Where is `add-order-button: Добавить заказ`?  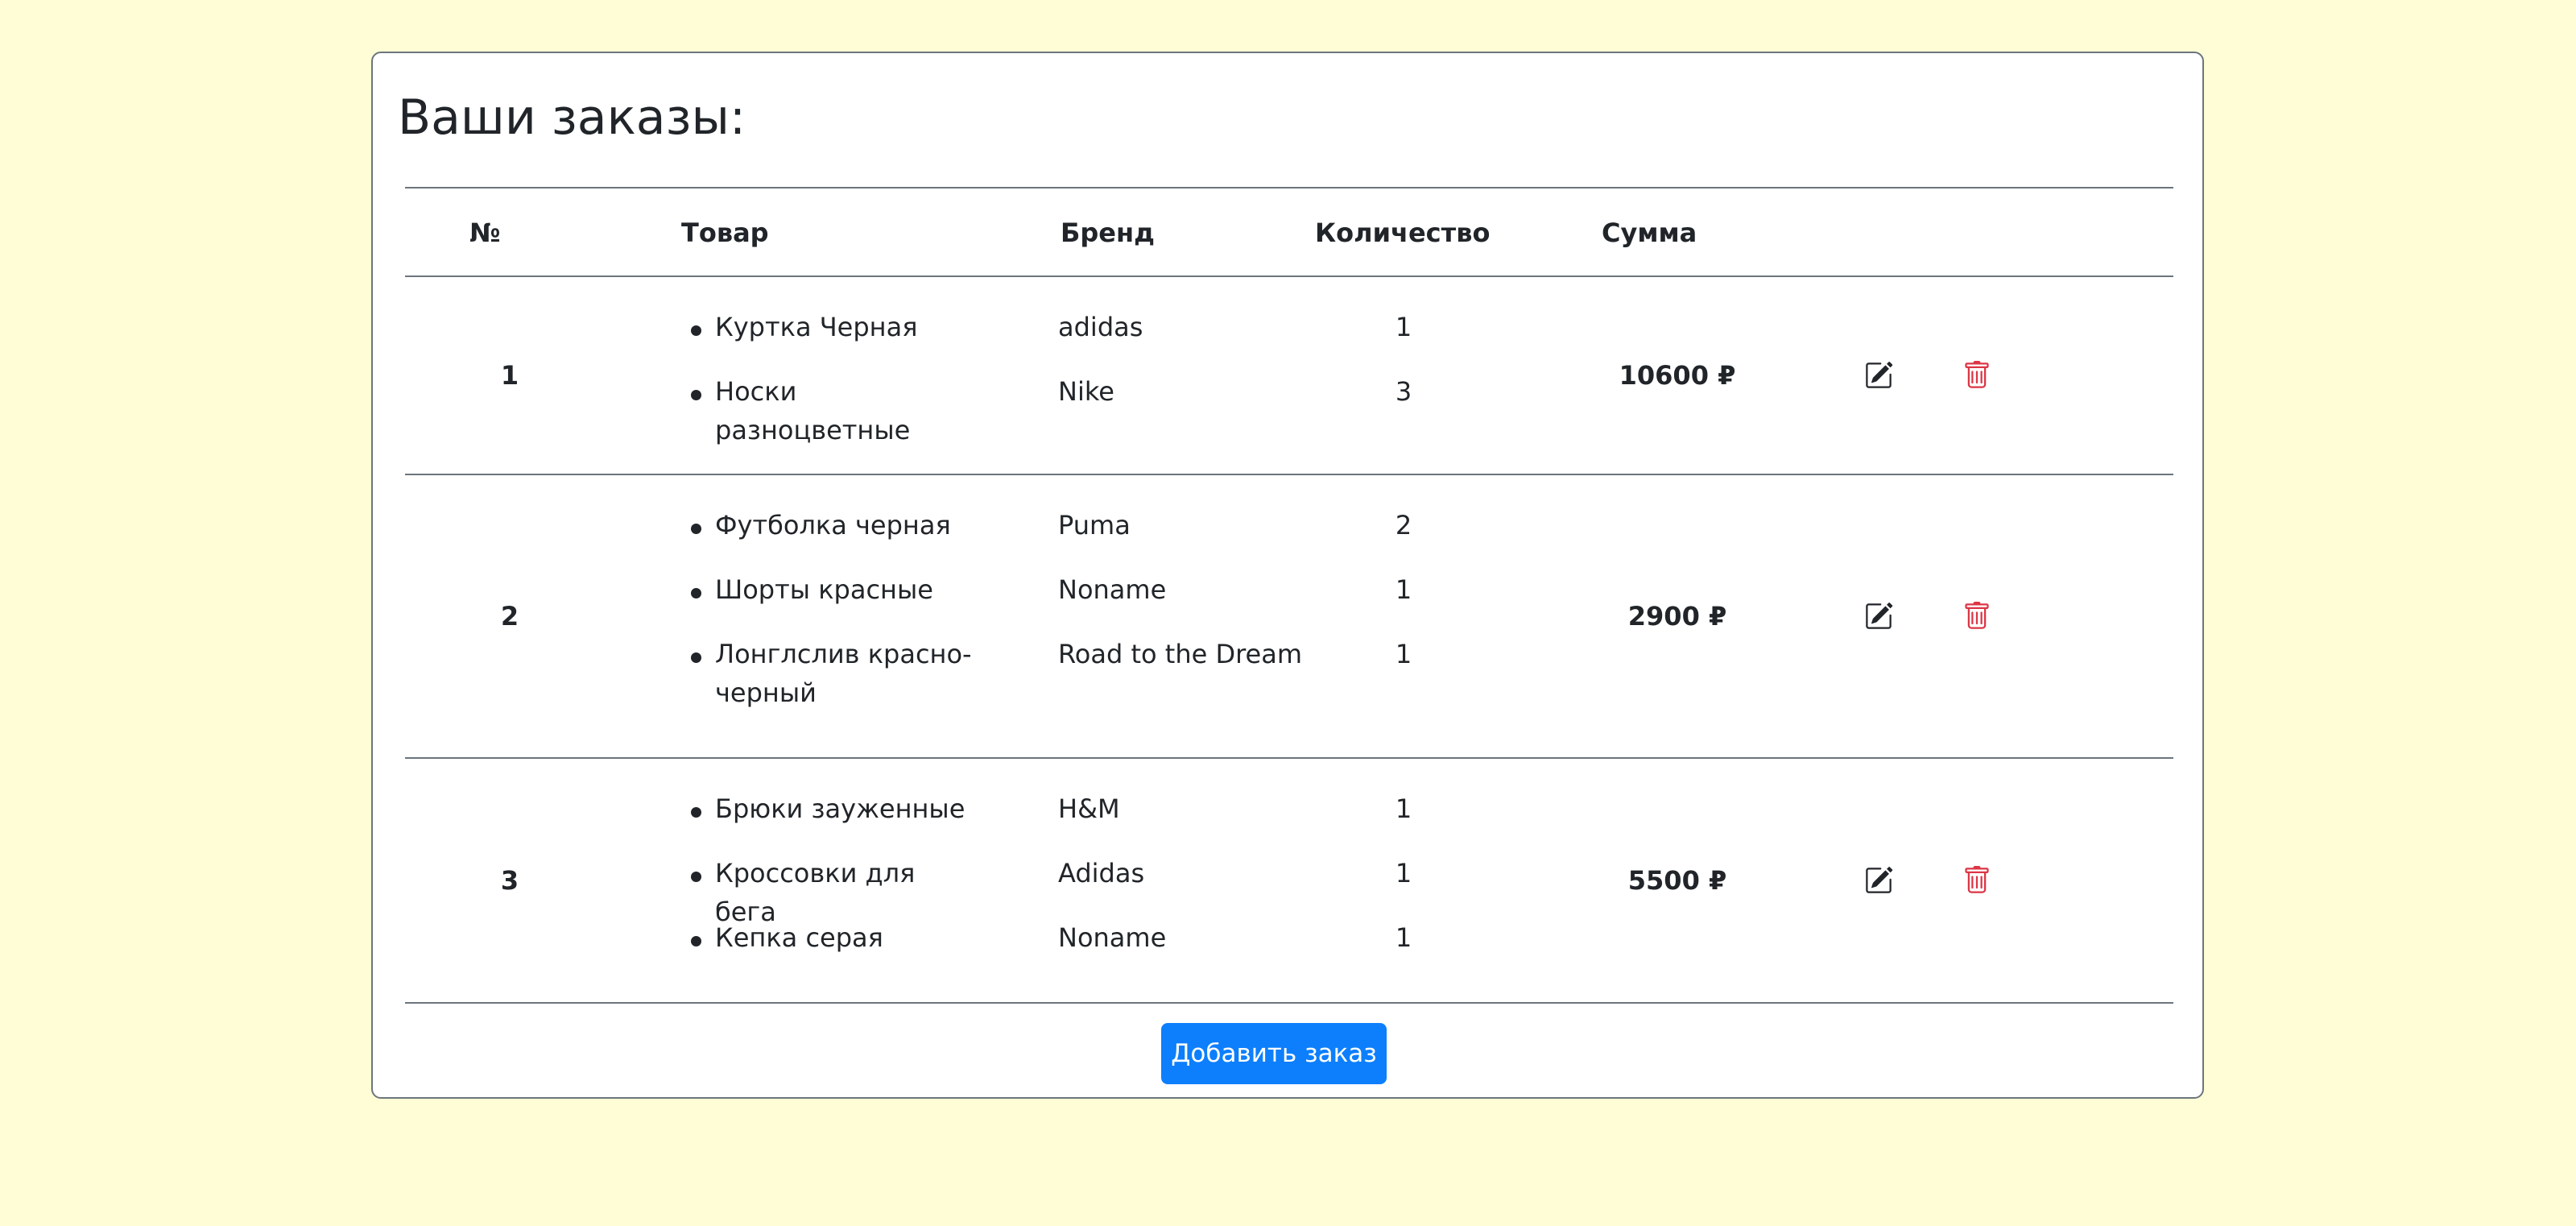
add-order-button: Добавить заказ is located at coordinates (1274, 1053).